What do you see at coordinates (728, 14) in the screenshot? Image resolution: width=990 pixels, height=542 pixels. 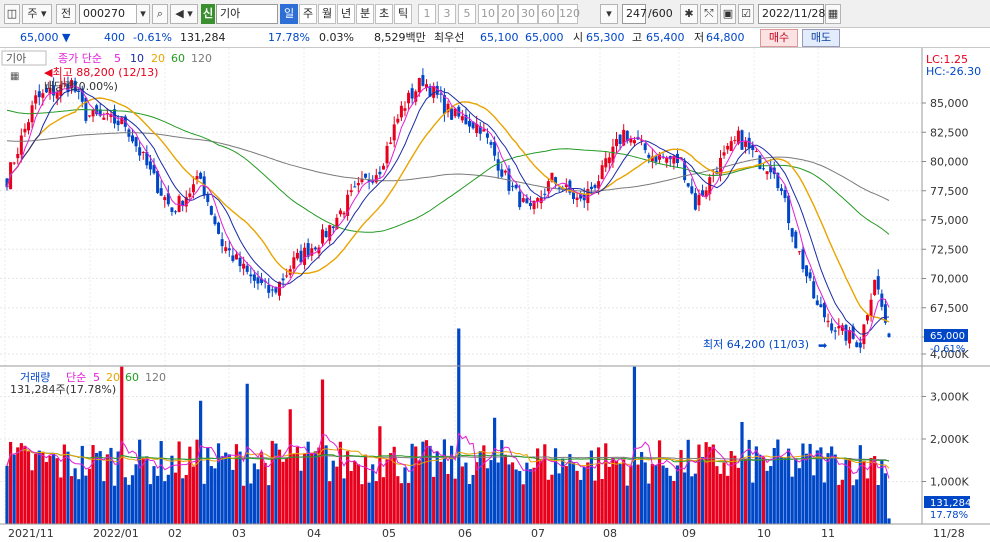 I see `save-icon: ▣` at bounding box center [728, 14].